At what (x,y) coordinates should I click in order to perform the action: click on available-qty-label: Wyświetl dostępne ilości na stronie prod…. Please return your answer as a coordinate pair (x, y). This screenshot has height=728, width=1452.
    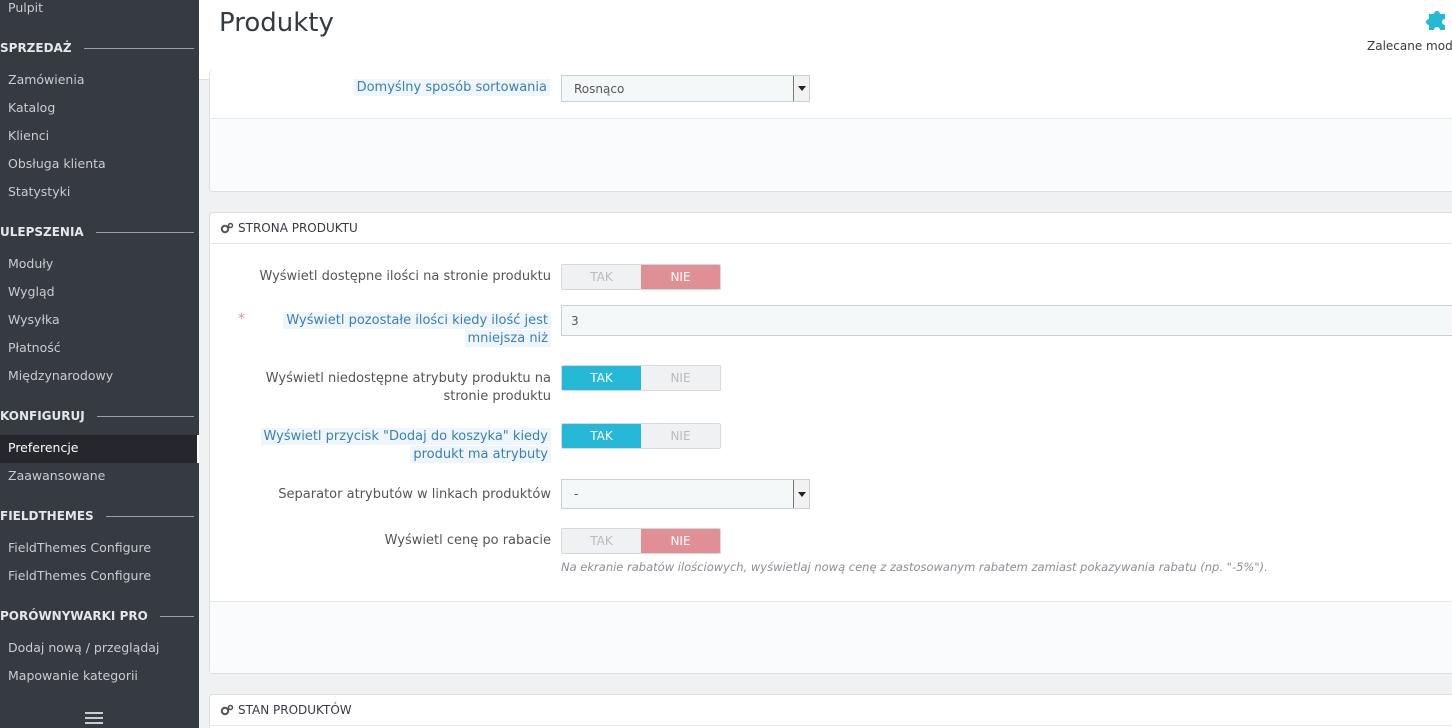
    Looking at the image, I should click on (405, 276).